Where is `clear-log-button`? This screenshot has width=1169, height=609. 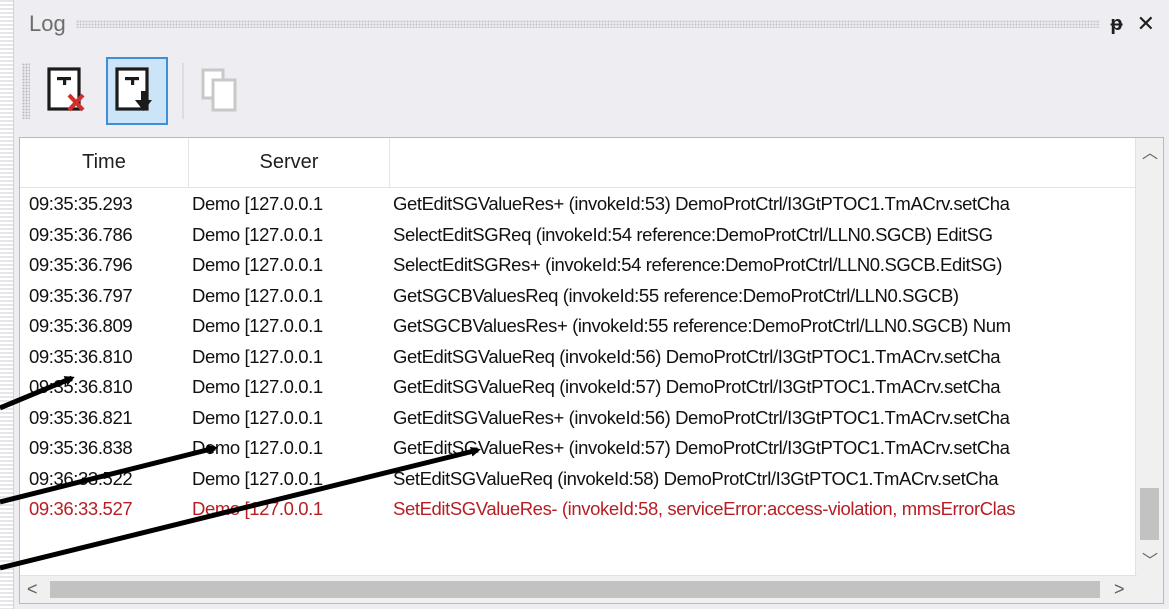
clear-log-button is located at coordinates (69, 91).